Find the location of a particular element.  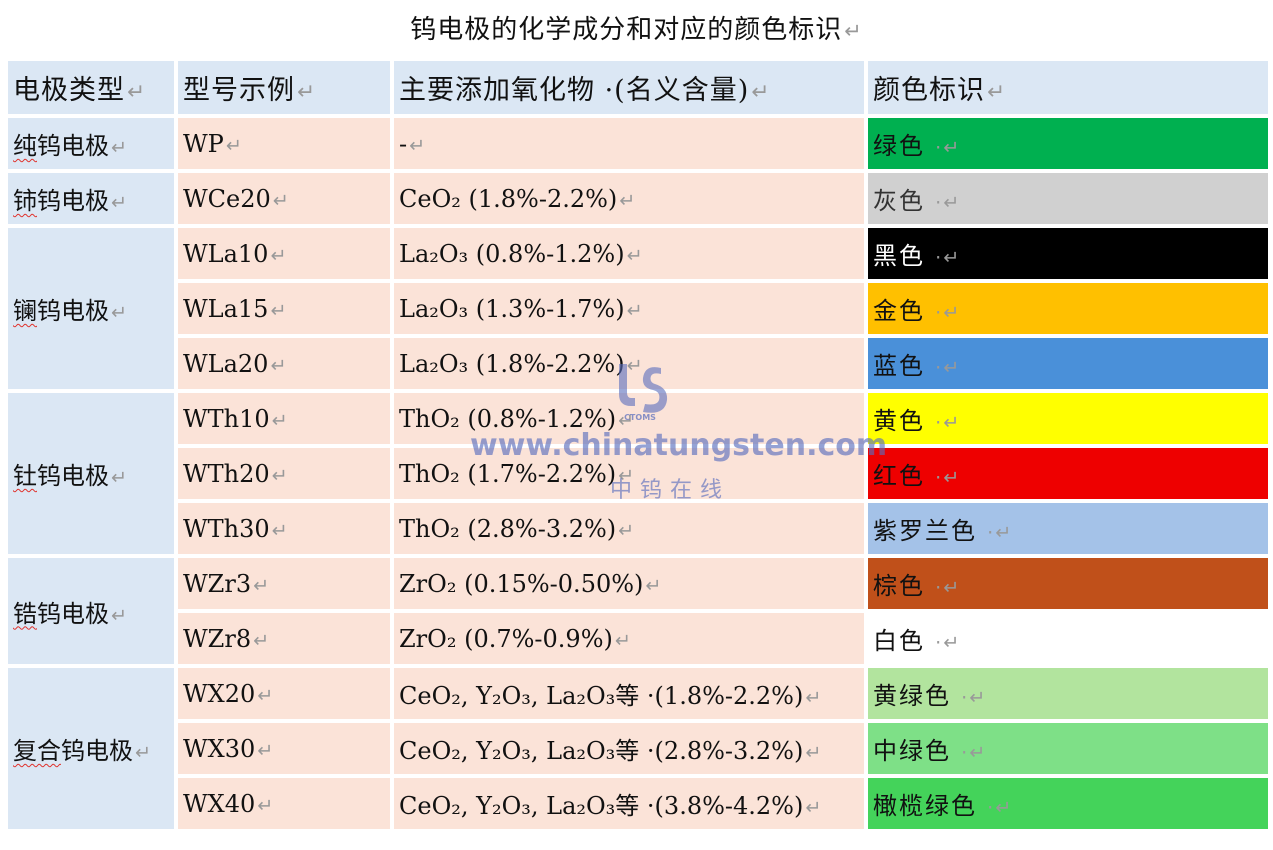

composition-label: La₂O₃ (1.3%-1.7%) is located at coordinates (512, 308).